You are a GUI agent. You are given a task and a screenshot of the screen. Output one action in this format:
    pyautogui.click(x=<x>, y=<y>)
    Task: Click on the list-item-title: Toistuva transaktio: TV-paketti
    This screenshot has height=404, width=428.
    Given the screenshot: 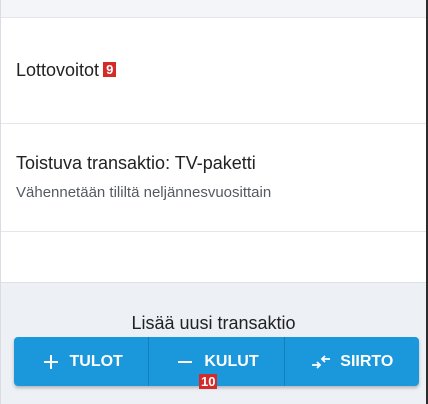 What is the action you would take?
    pyautogui.click(x=136, y=163)
    